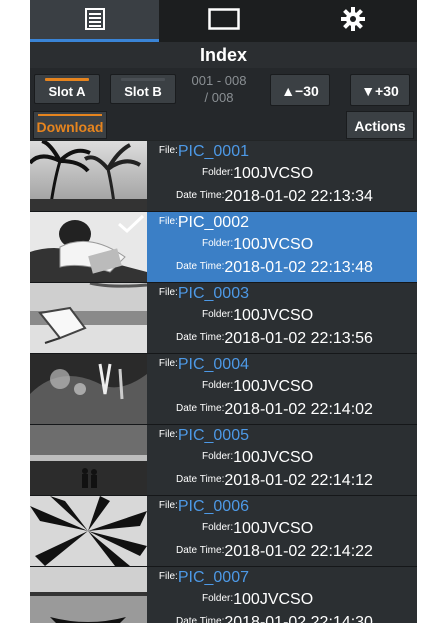 Image resolution: width=436 pixels, height=623 pixels. I want to click on slot-a-button: Slot A, so click(67, 89).